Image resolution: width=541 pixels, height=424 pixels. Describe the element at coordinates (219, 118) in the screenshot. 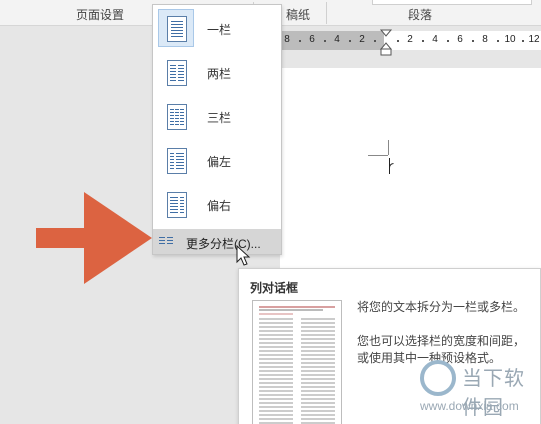

I see `menu-item-label: 三栏` at that location.